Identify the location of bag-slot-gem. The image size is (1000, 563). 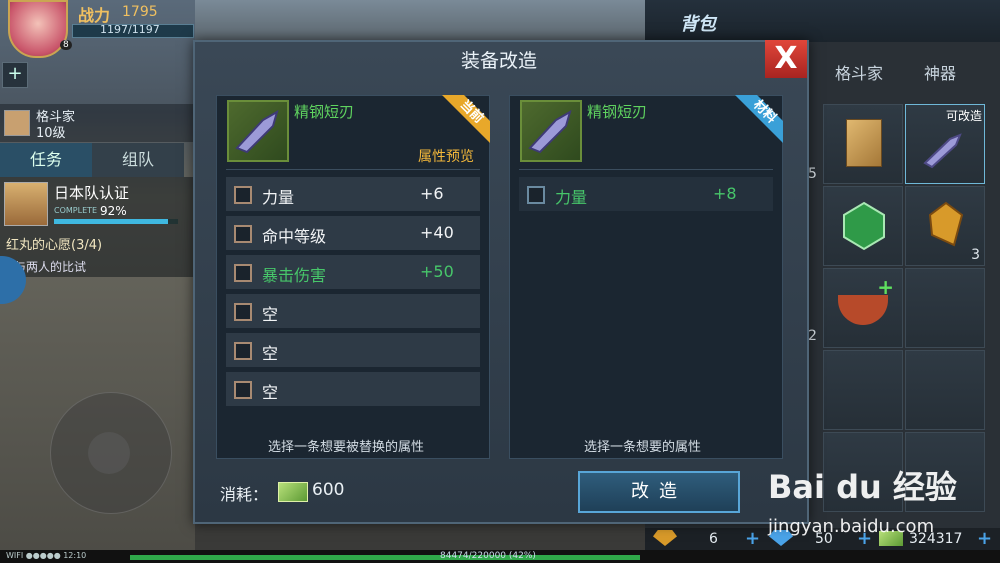
(863, 226).